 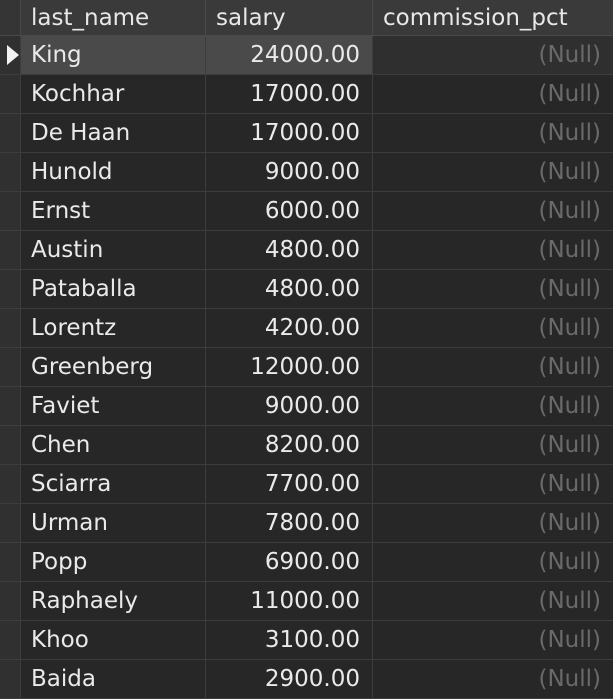 I want to click on cell-salary: 11000.00, so click(x=289, y=601).